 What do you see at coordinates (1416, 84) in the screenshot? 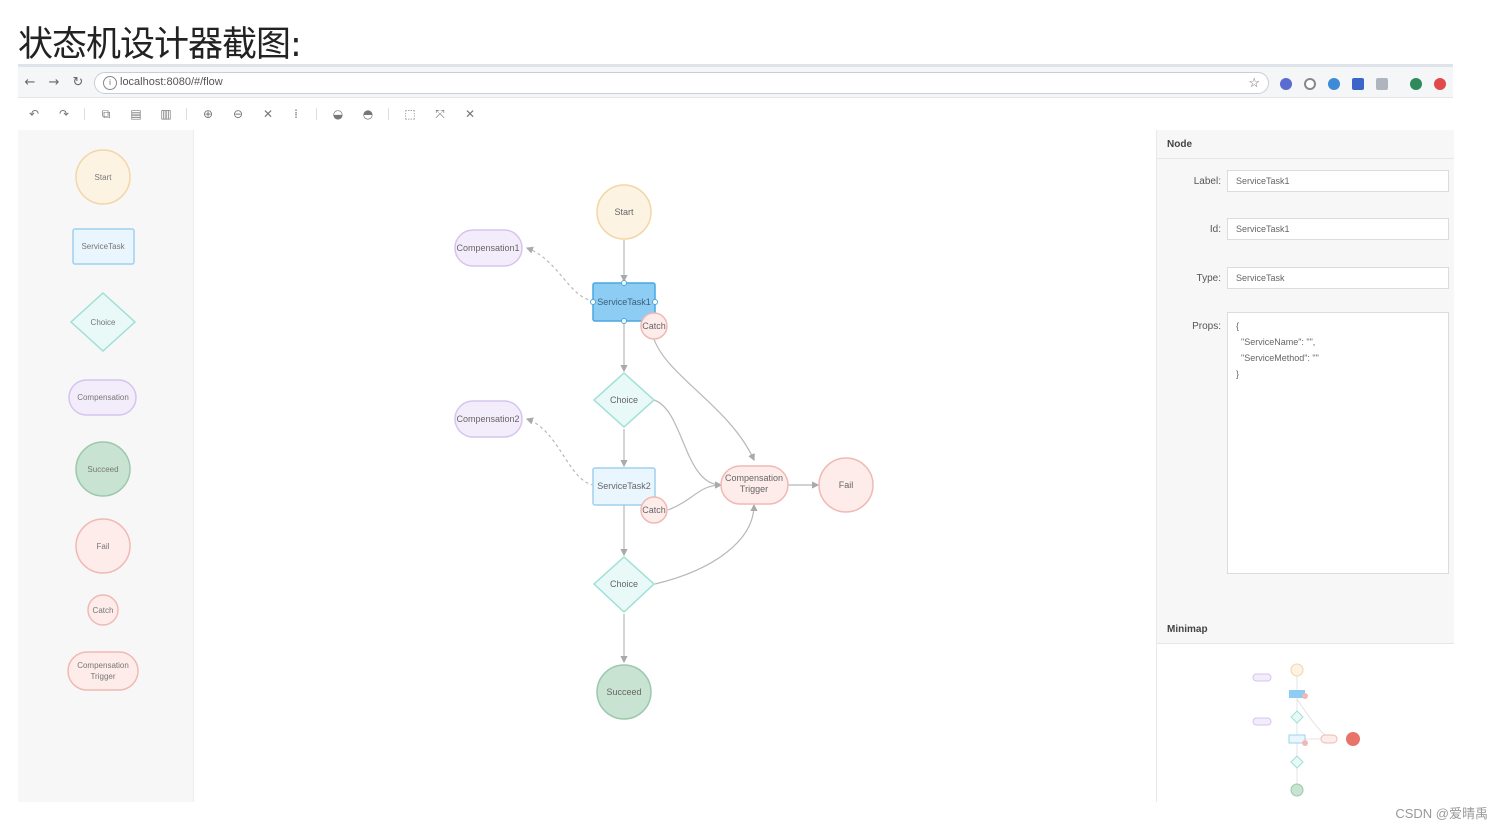
I see `account-avatar-icon` at bounding box center [1416, 84].